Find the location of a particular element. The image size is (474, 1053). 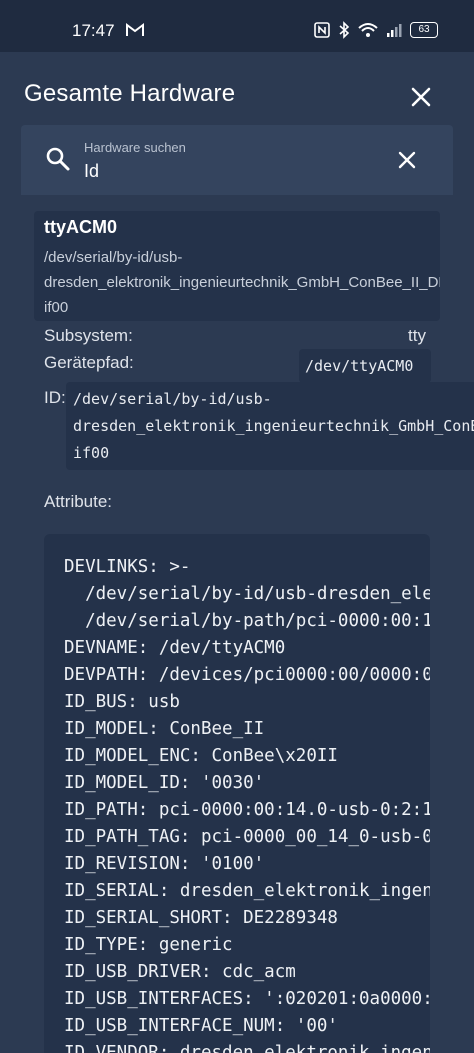

battery-icon: 63 is located at coordinates (424, 30).